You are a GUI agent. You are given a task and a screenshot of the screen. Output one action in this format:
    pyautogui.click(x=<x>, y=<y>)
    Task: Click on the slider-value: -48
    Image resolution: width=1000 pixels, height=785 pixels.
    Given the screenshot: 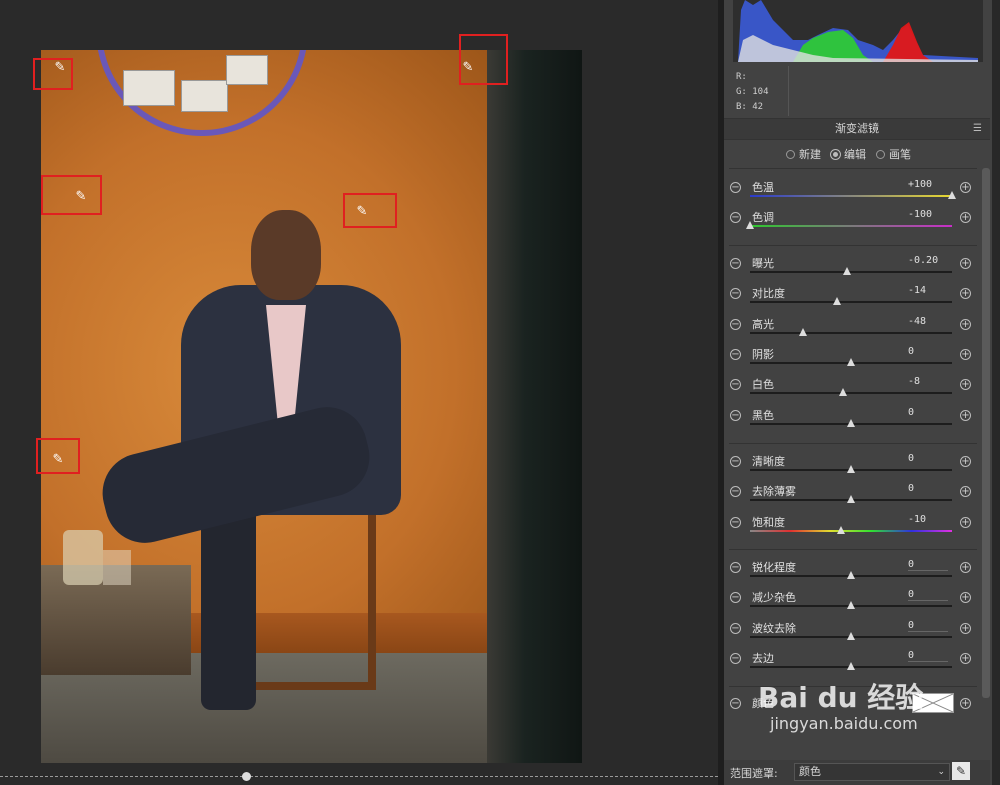 What is the action you would take?
    pyautogui.click(x=928, y=321)
    